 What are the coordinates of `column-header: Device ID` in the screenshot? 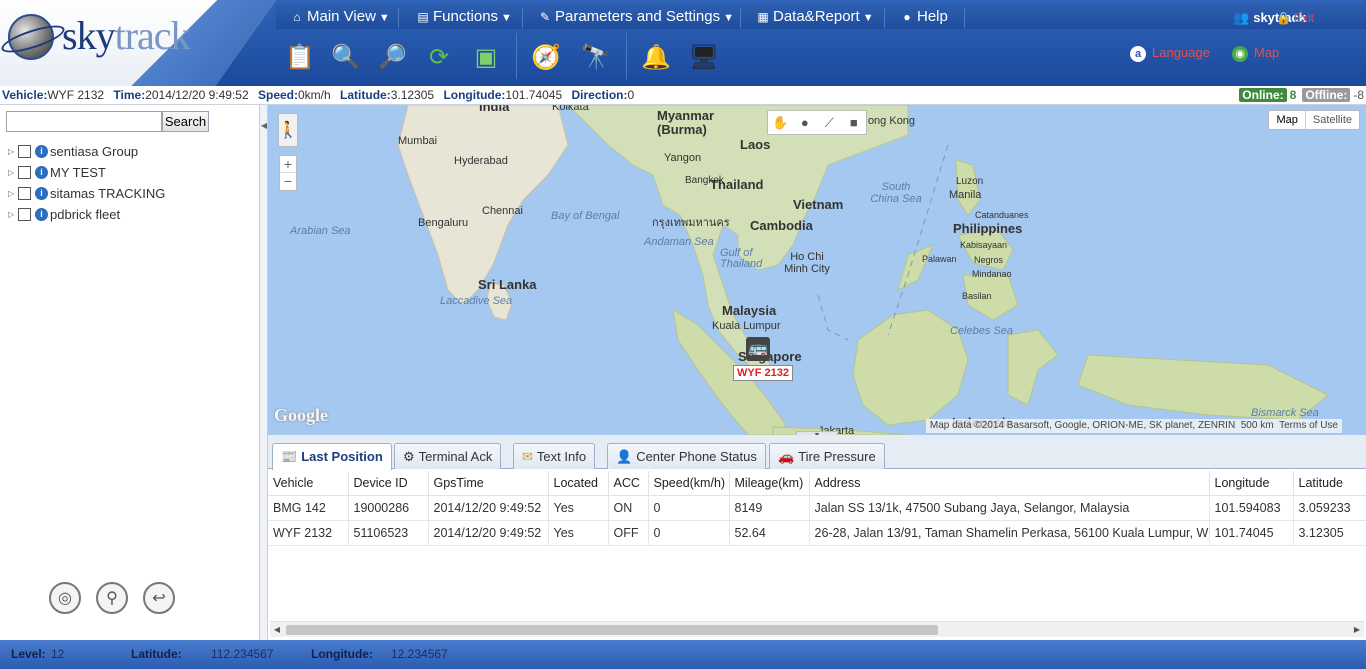 It's located at (388, 483).